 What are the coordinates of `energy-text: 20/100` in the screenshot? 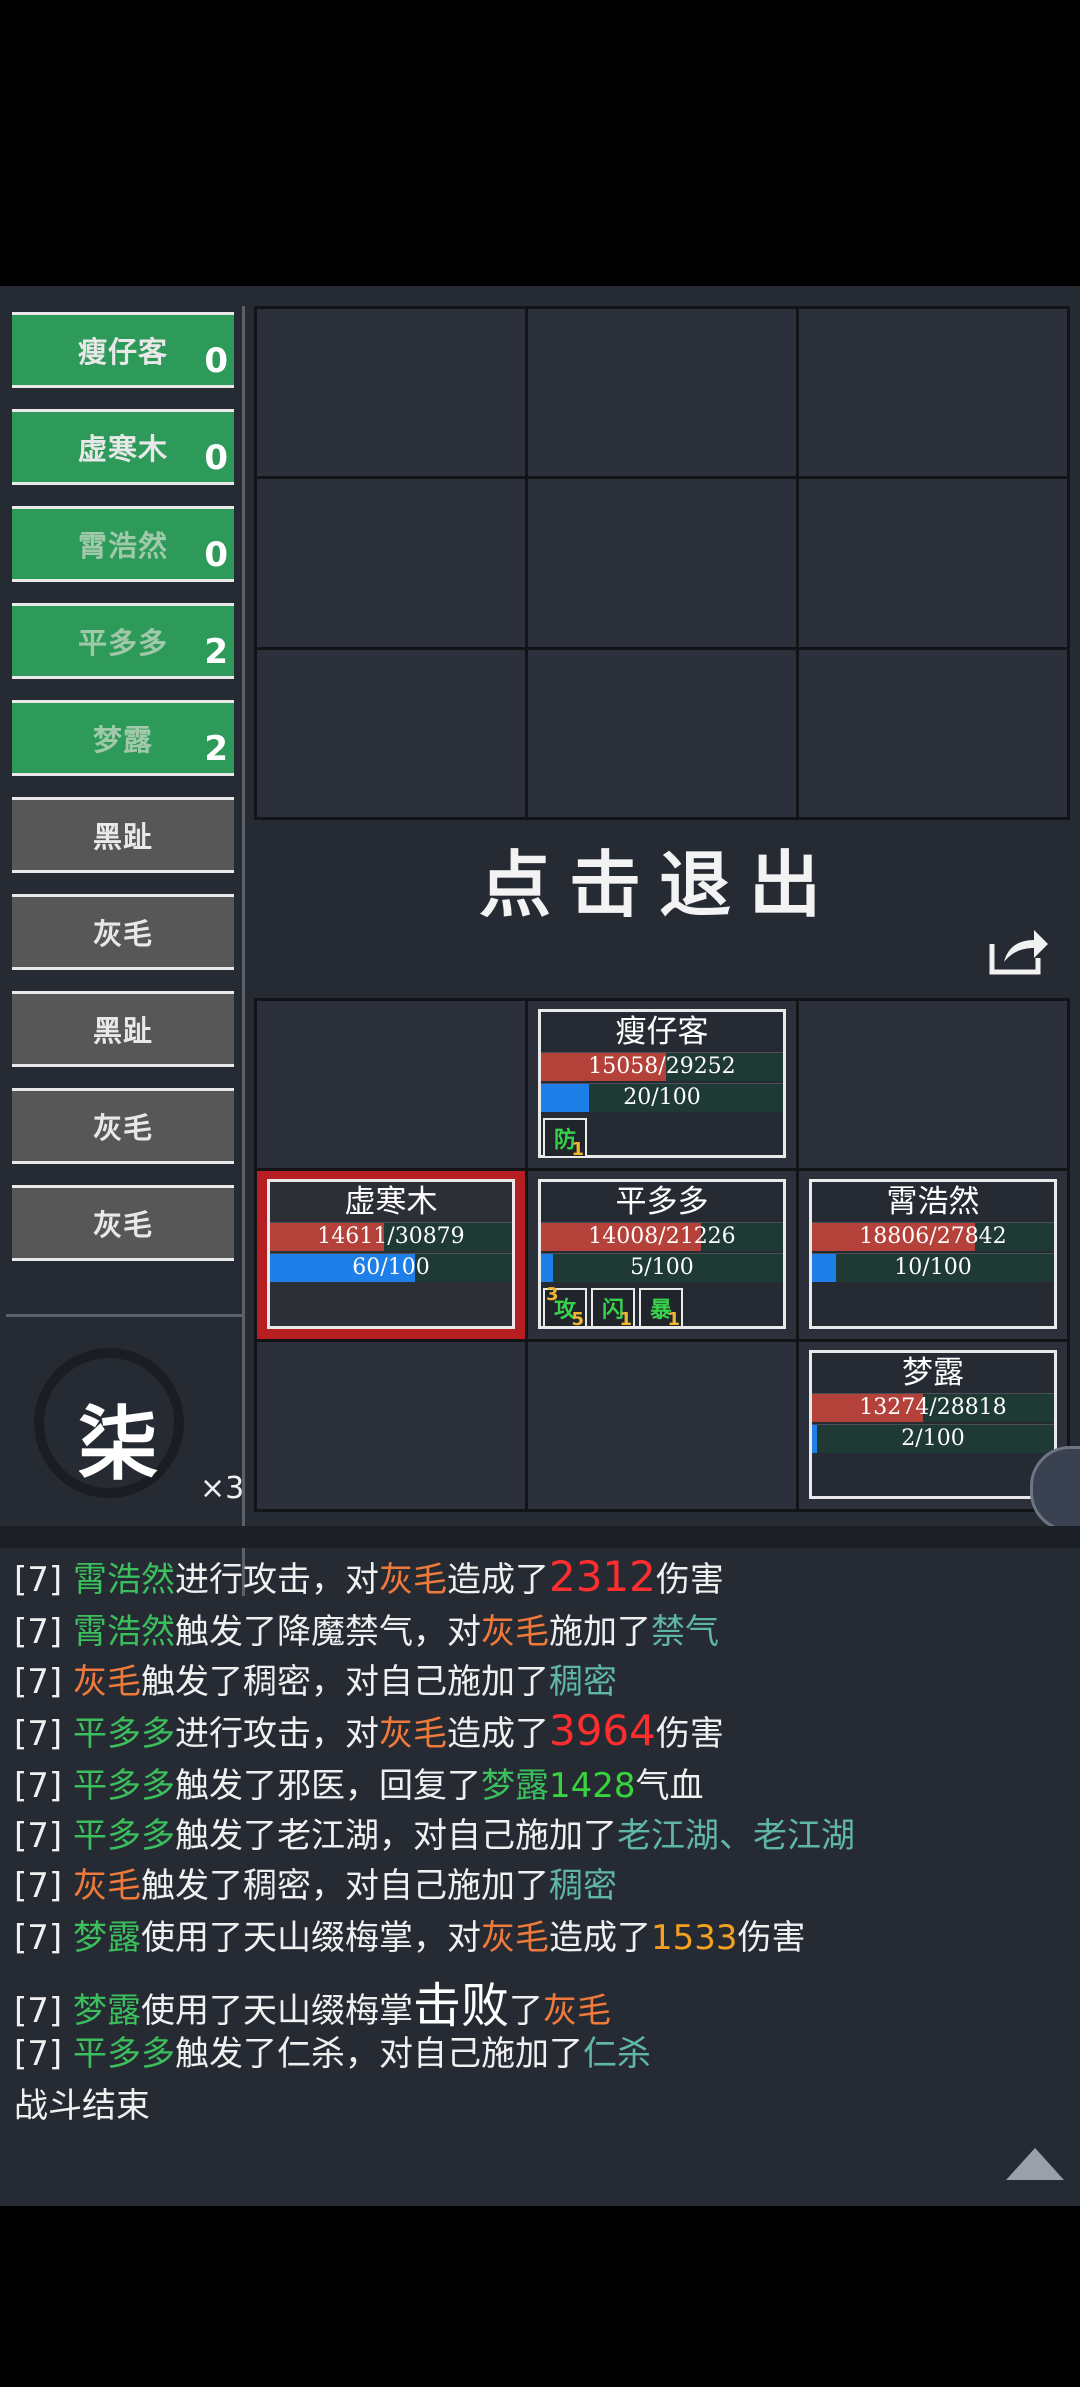 It's located at (662, 1097).